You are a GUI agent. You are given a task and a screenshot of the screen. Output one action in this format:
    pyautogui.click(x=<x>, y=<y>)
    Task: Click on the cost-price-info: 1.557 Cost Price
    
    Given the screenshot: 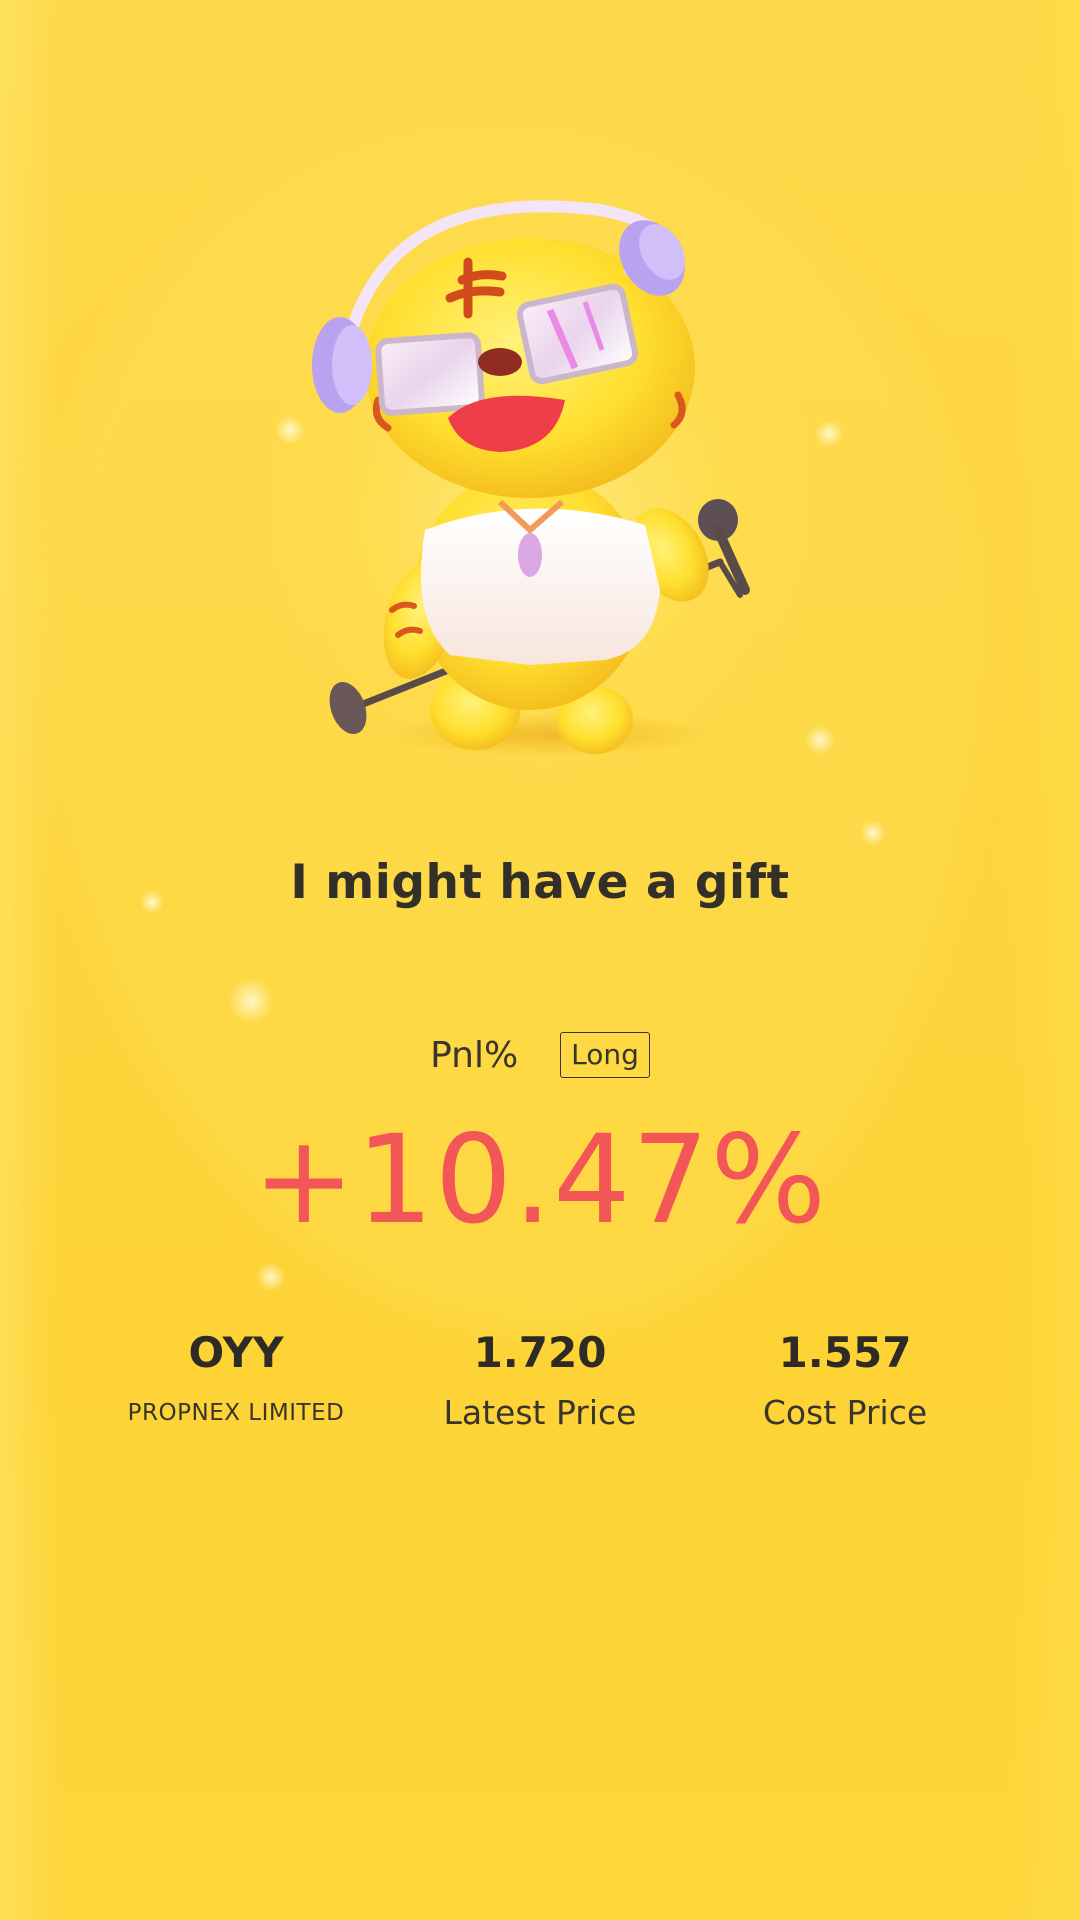 What is the action you would take?
    pyautogui.click(x=845, y=1380)
    